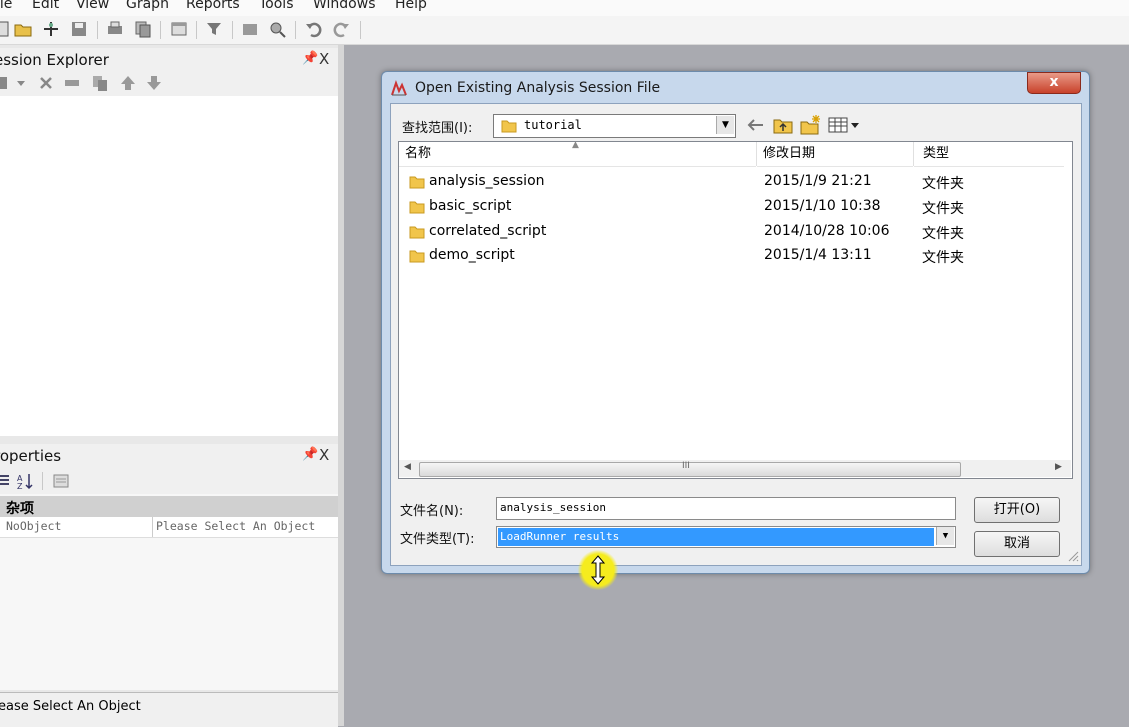 The image size is (1129, 727). What do you see at coordinates (236, 526) in the screenshot?
I see `property-value: Please Select An Object` at bounding box center [236, 526].